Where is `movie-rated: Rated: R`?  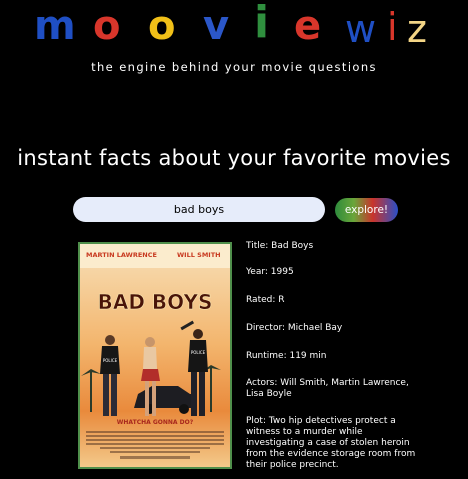
movie-rated: Rated: R is located at coordinates (265, 300).